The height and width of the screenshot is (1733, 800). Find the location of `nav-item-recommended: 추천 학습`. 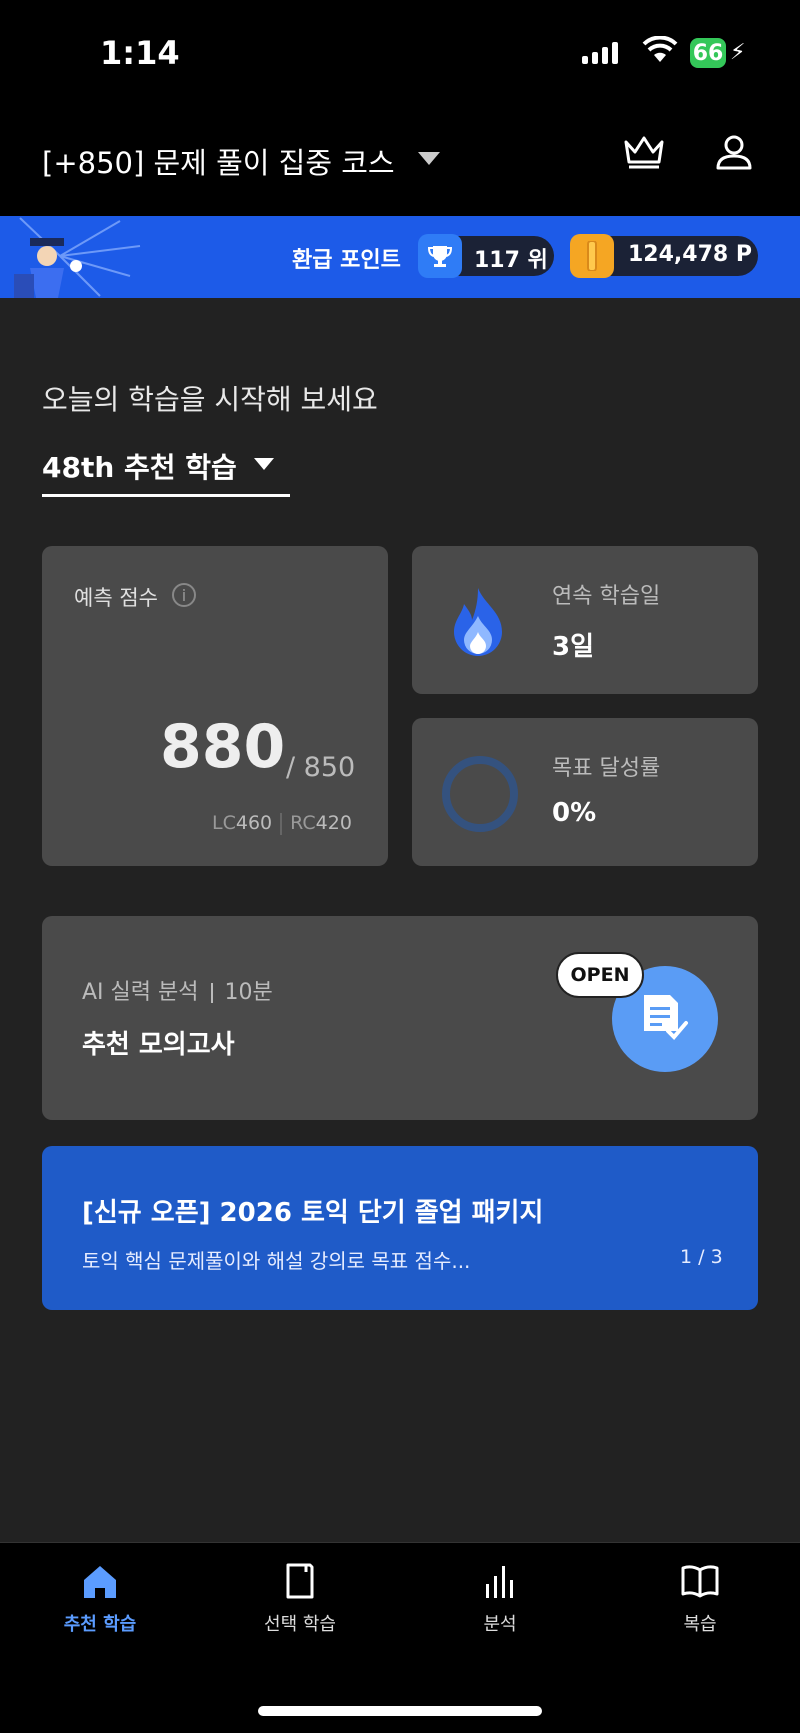

nav-item-recommended: 추천 학습 is located at coordinates (100, 1599).